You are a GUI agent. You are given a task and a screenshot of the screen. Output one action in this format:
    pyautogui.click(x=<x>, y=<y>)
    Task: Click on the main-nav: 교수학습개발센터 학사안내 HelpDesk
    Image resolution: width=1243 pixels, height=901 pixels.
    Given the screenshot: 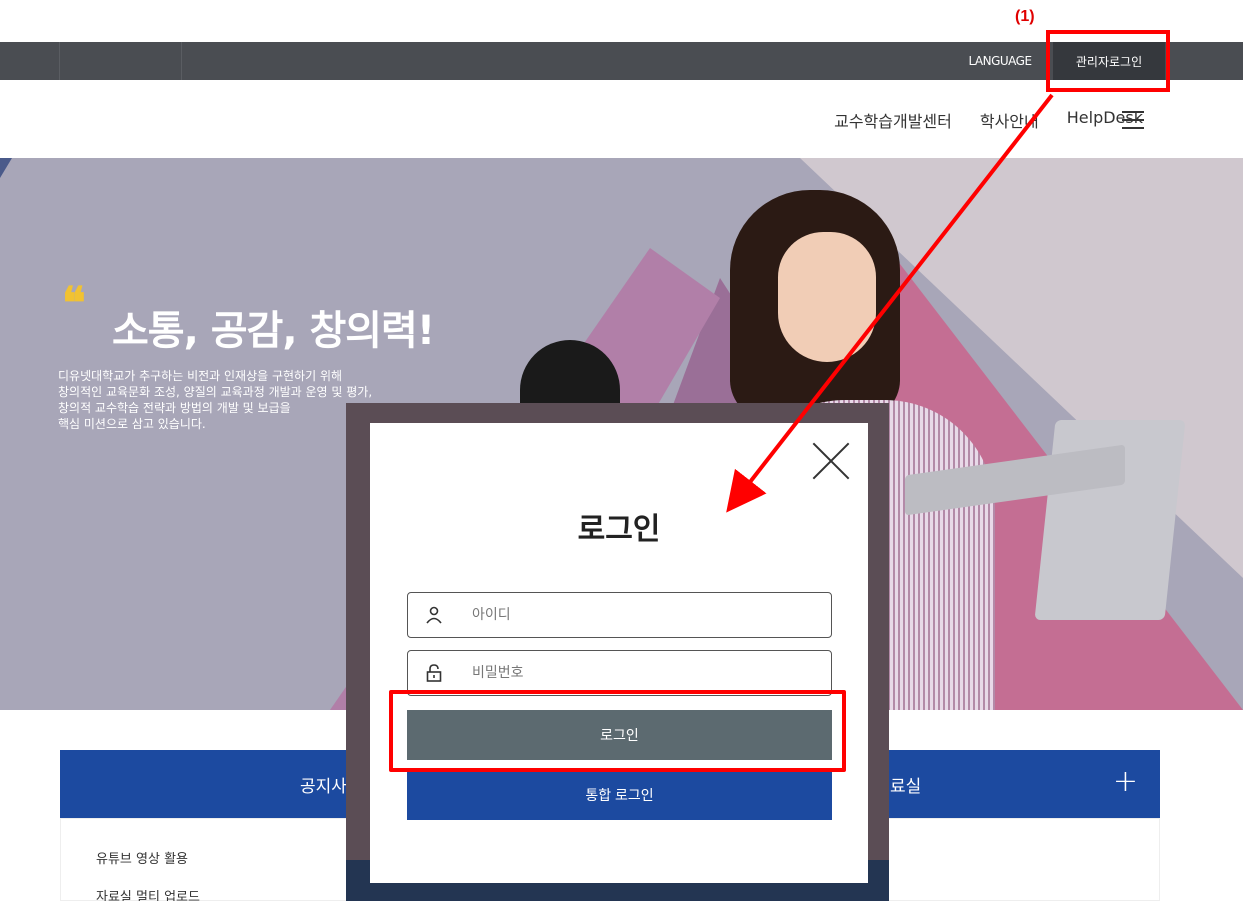 What is the action you would take?
    pyautogui.click(x=988, y=120)
    